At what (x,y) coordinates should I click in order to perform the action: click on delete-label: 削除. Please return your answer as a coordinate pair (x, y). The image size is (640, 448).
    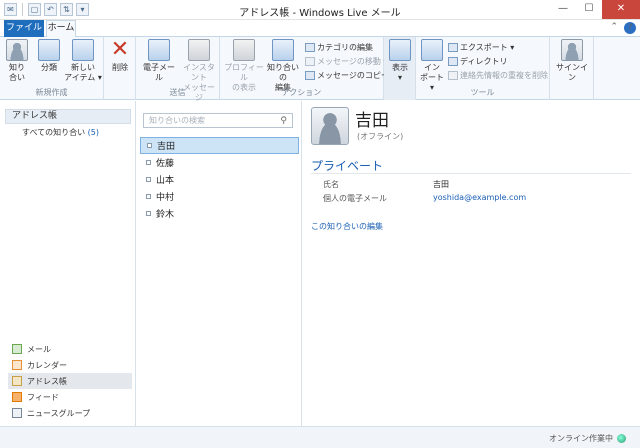
    Looking at the image, I should click on (120, 67).